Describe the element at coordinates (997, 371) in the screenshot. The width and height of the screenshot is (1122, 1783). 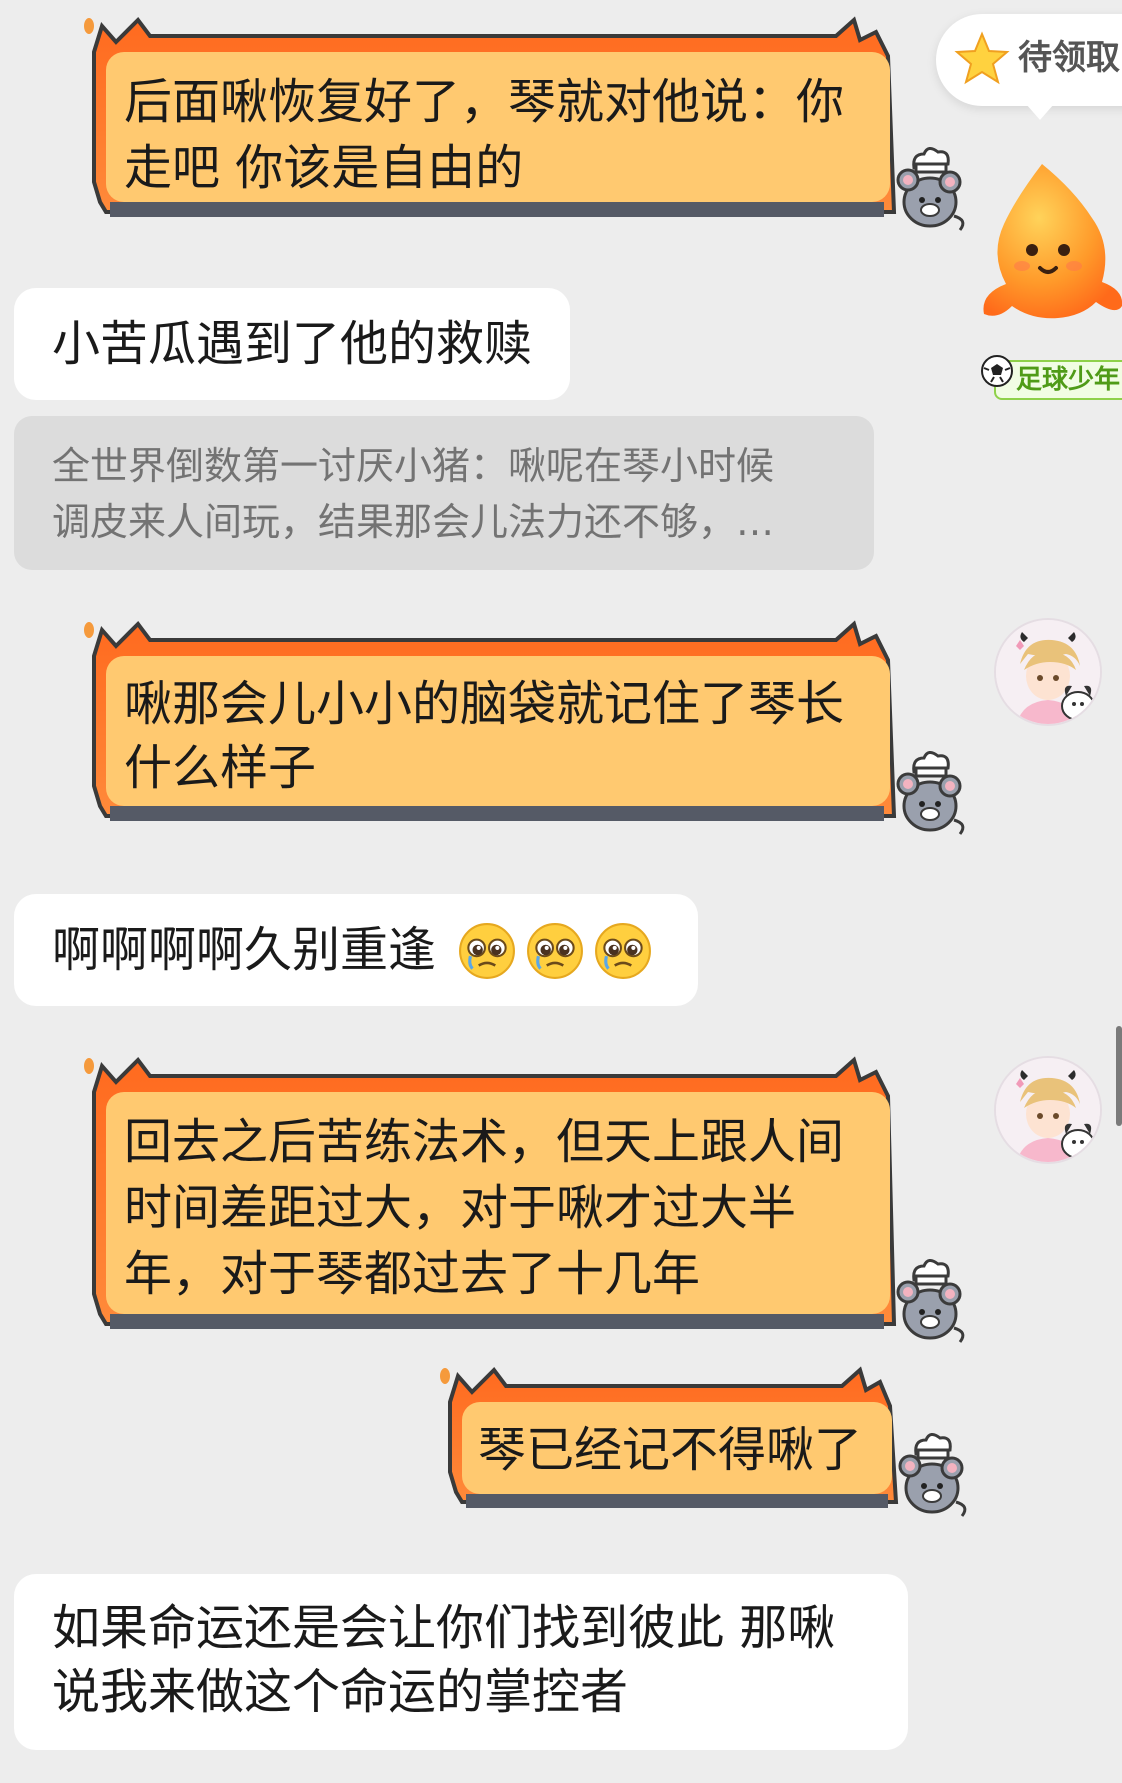
I see `soccer-ball-icon` at that location.